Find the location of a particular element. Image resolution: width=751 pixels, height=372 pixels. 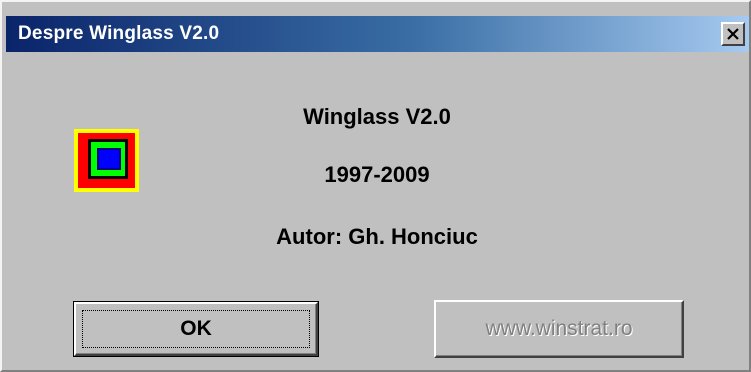

title-bar: Despre Winglass V2.0 is located at coordinates (377, 34).